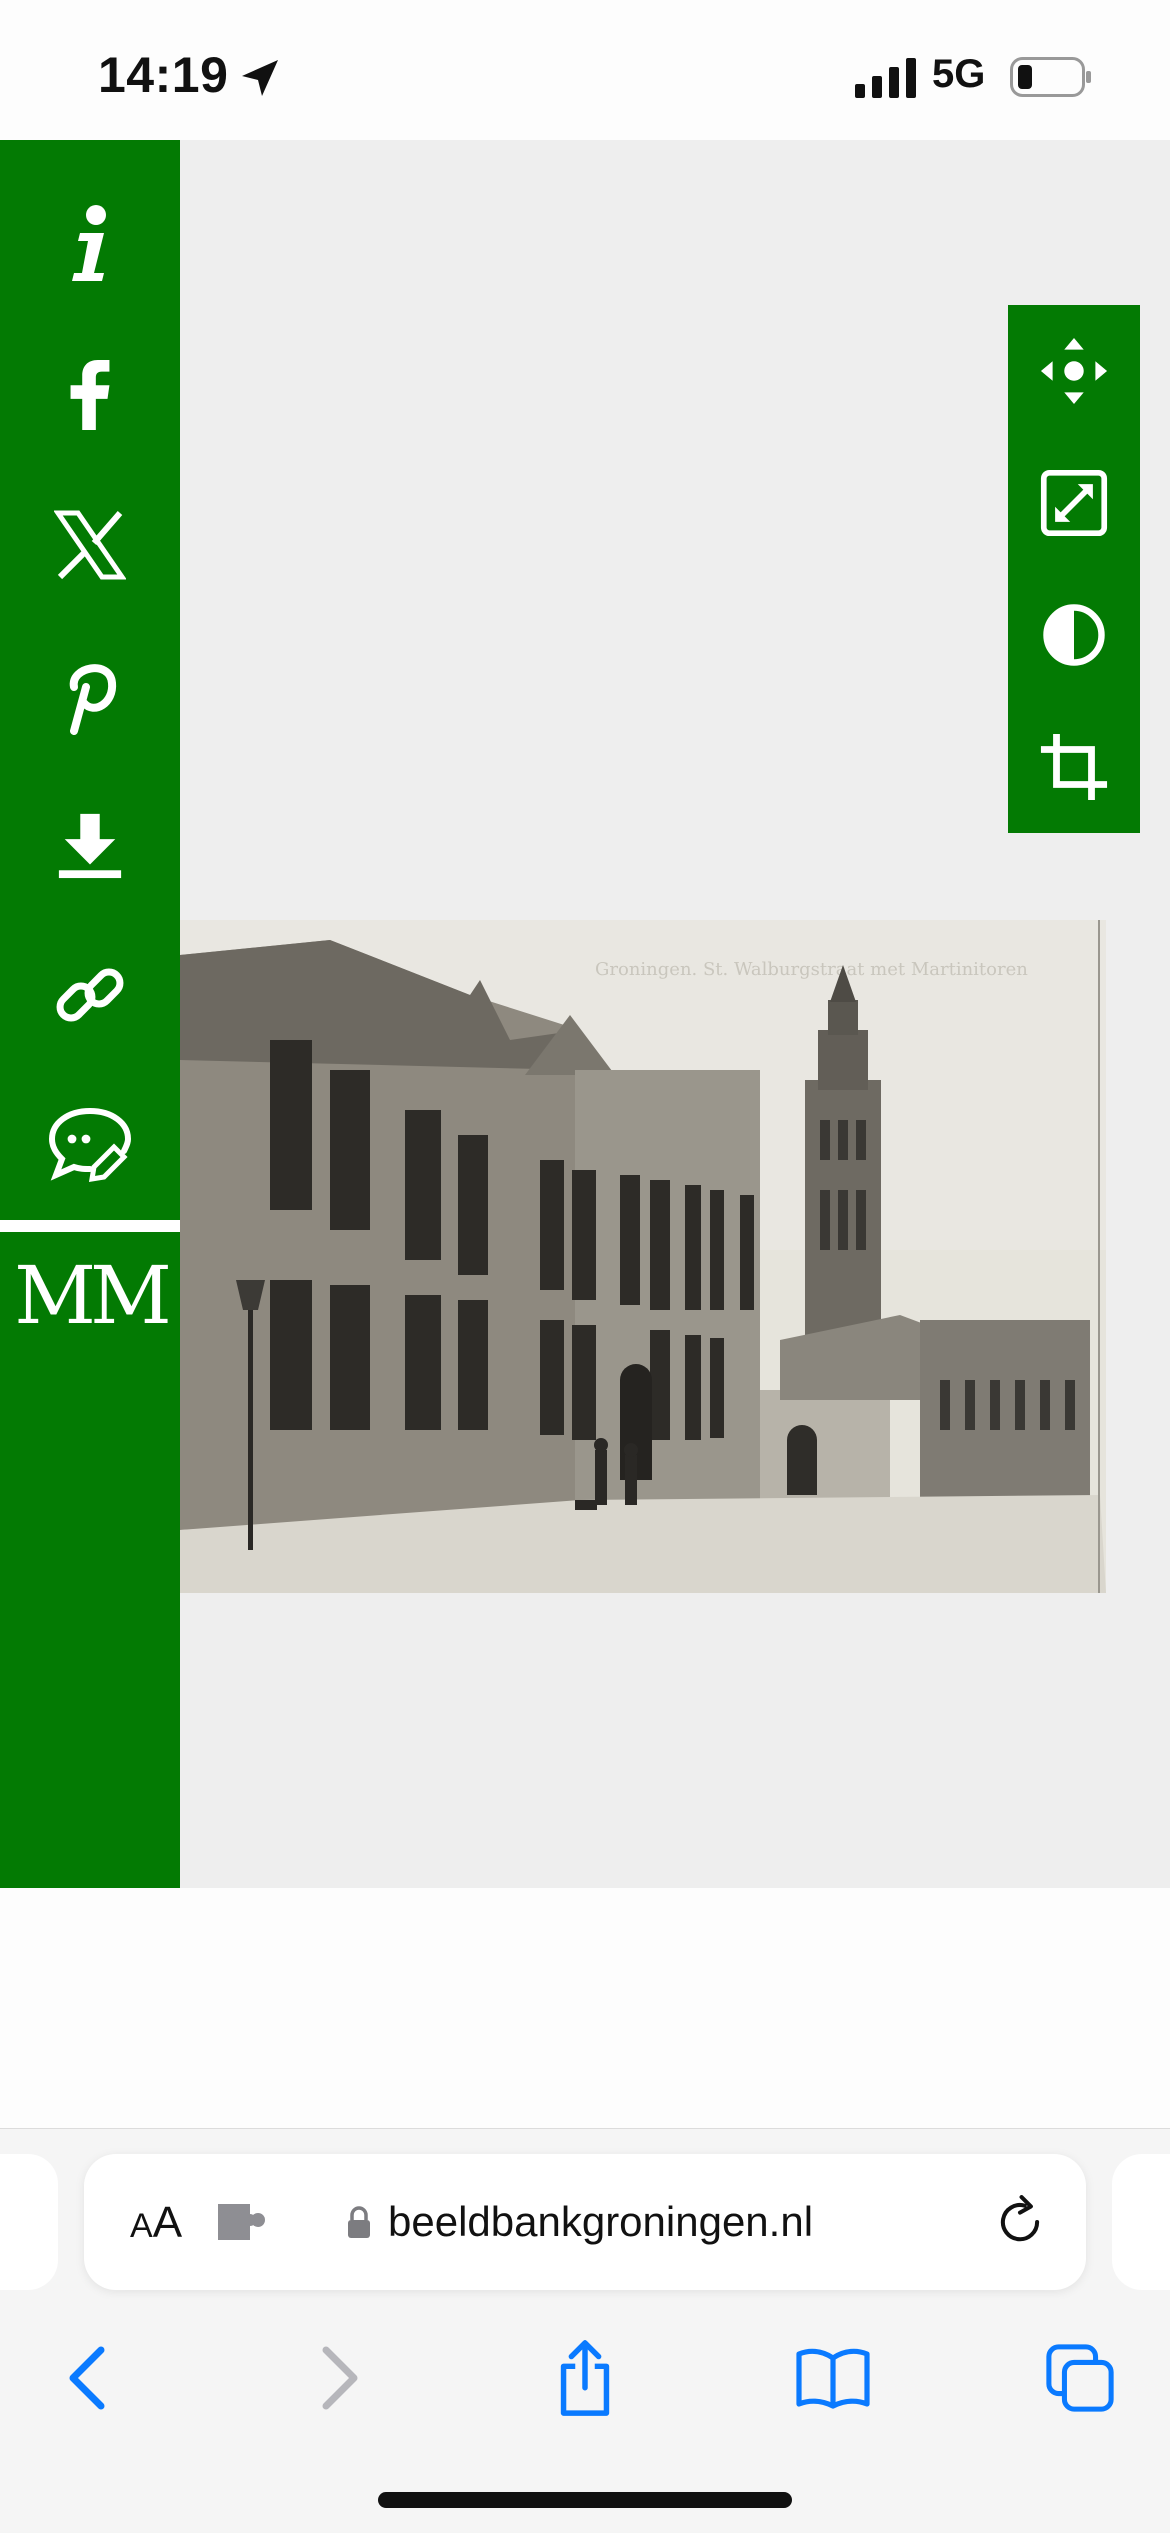  I want to click on crop-button, so click(1074, 767).